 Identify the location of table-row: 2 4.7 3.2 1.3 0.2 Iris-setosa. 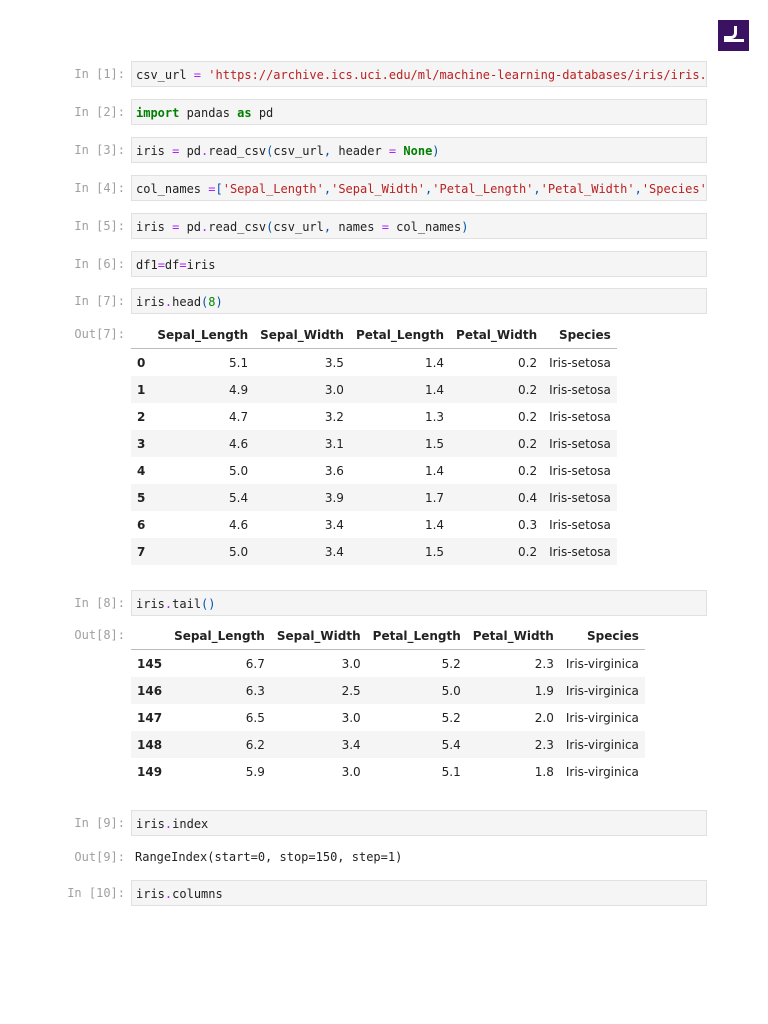
(374, 416).